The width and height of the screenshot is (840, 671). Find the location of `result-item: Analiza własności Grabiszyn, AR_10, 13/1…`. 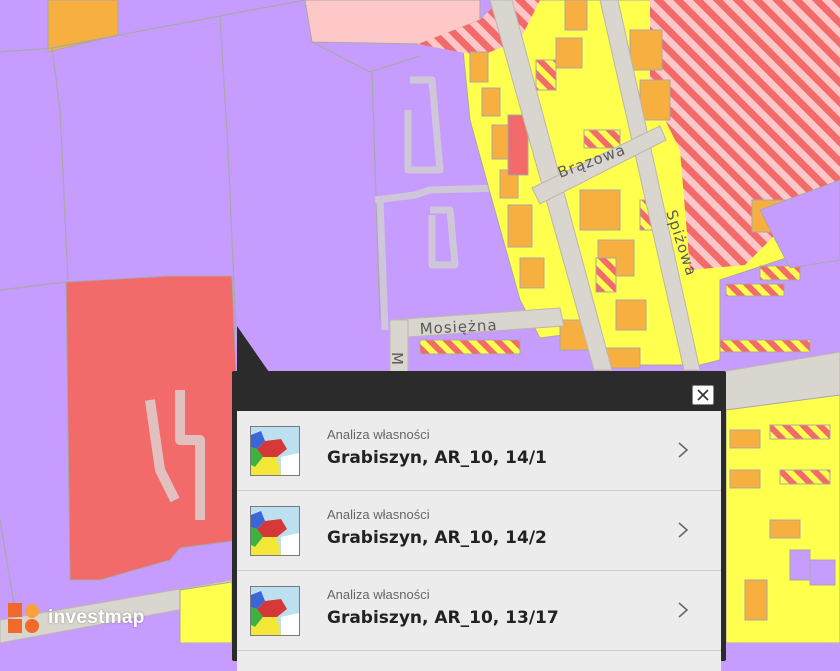

result-item: Analiza własności Grabiszyn, AR_10, 13/1… is located at coordinates (479, 611).